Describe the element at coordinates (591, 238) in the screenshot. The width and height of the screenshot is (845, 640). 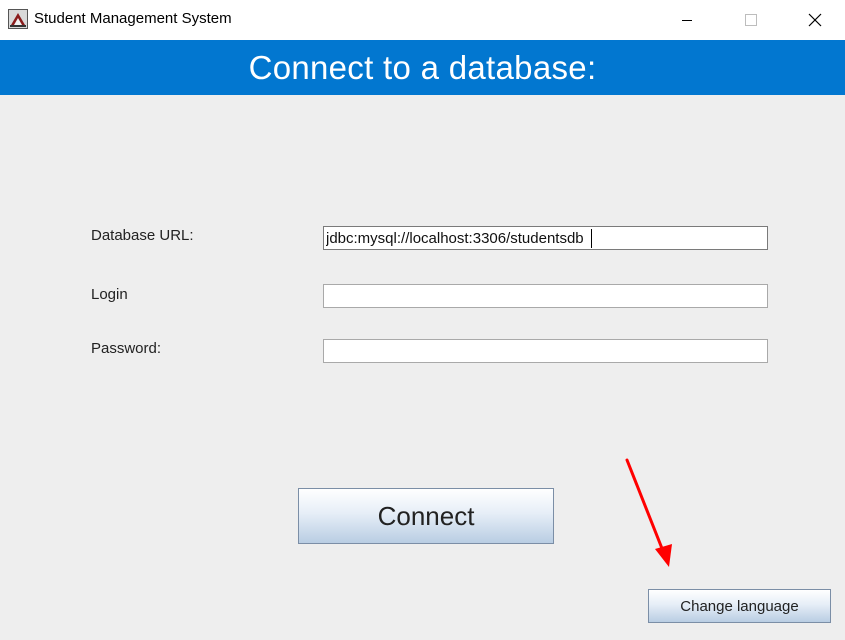
I see `text-caret` at that location.